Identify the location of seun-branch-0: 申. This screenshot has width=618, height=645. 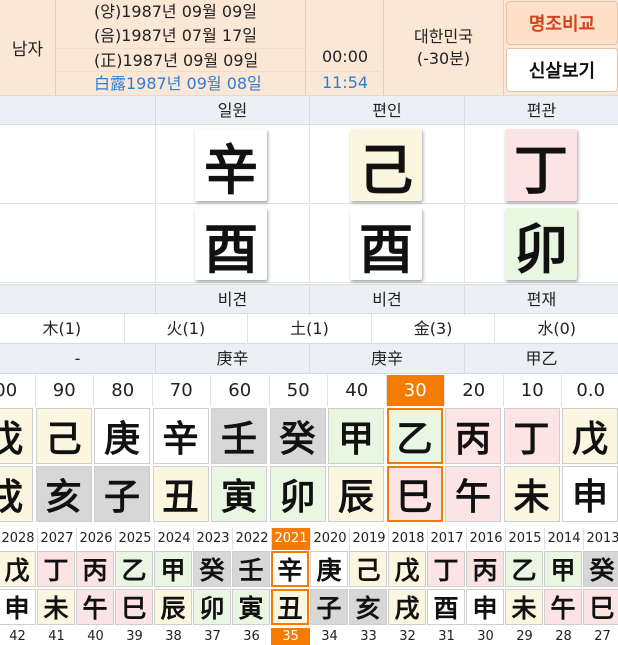
(18, 607).